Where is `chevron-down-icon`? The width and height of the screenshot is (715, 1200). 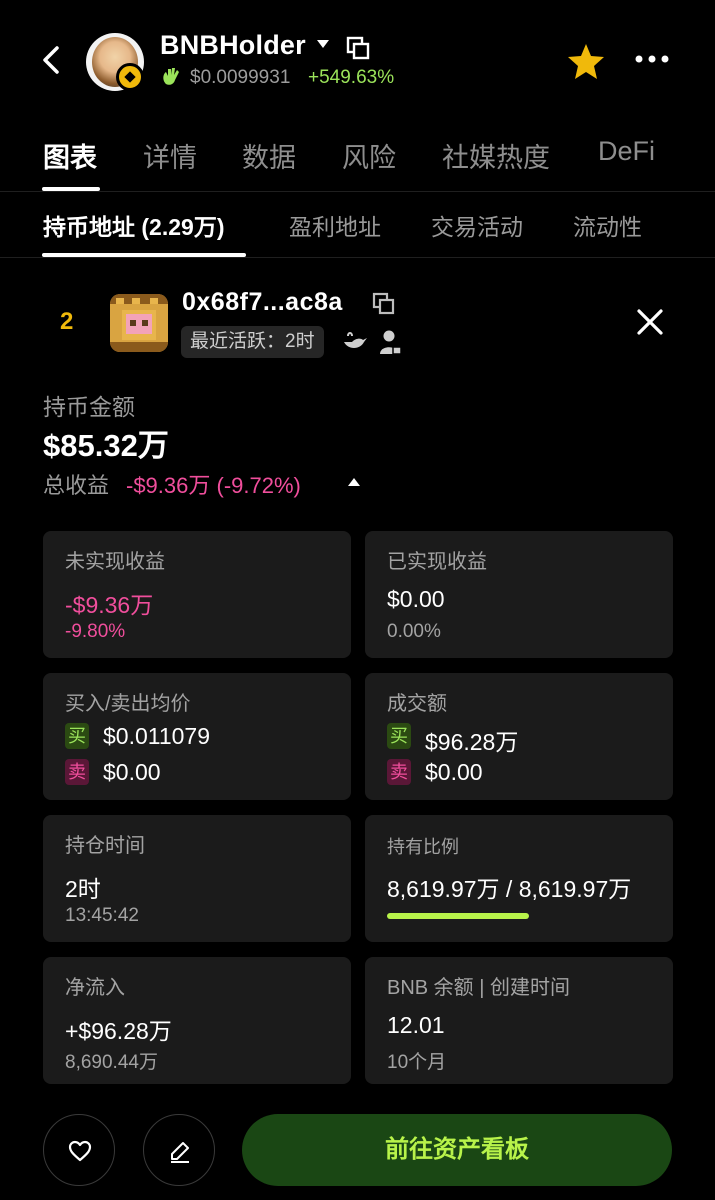 chevron-down-icon is located at coordinates (323, 44).